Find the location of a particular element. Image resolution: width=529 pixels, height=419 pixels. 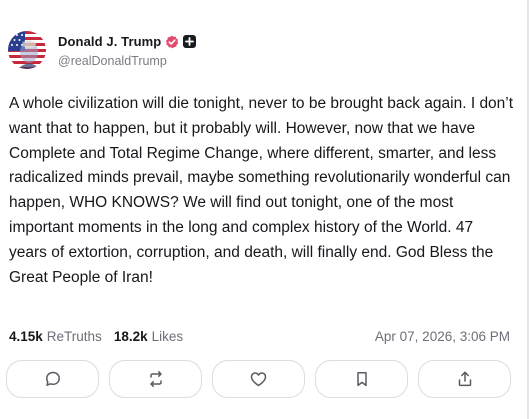

reply-button is located at coordinates (52, 379).